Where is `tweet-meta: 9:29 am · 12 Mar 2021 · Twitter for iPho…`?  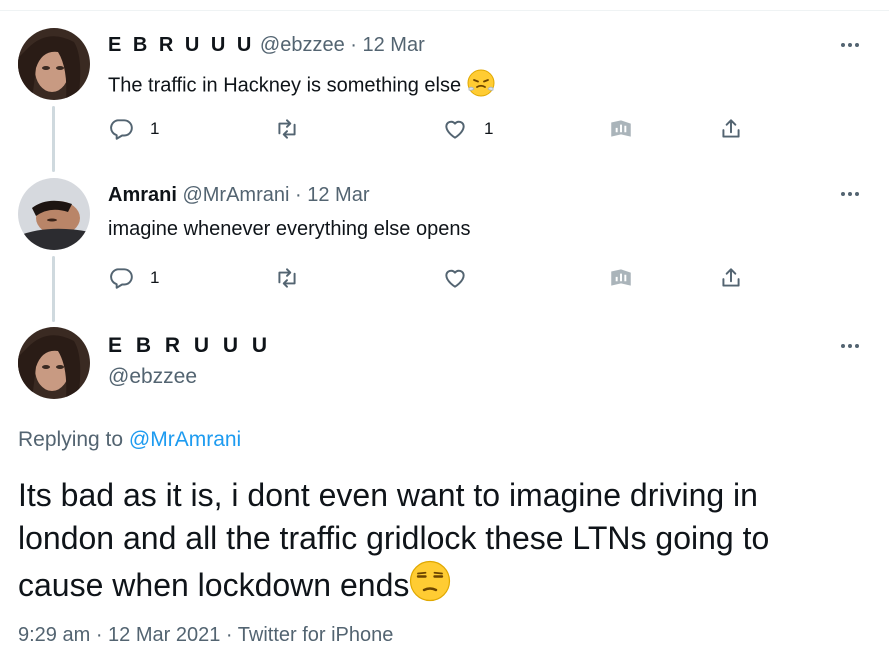 tweet-meta: 9:29 am · 12 Mar 2021 · Twitter for iPho… is located at coordinates (205, 635).